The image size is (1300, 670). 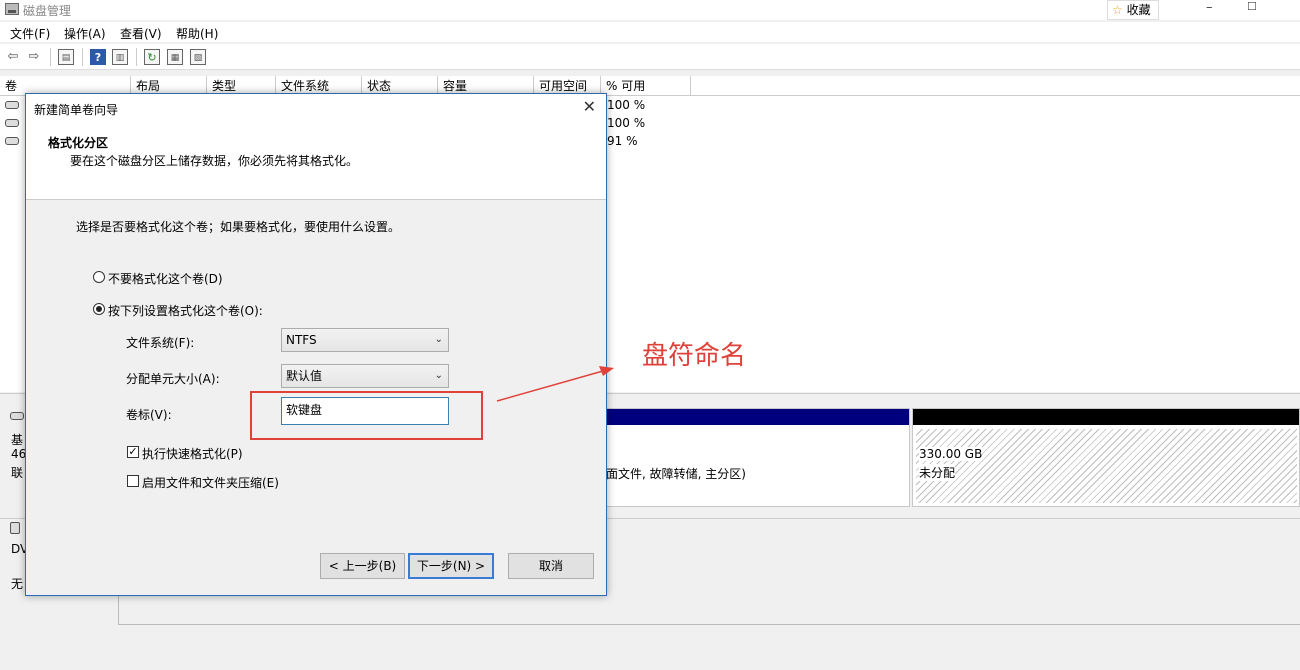 What do you see at coordinates (214, 161) in the screenshot?
I see `wizard-subheading: 要在这个磁盘分区上储存数据，你必须先将其格式化。` at bounding box center [214, 161].